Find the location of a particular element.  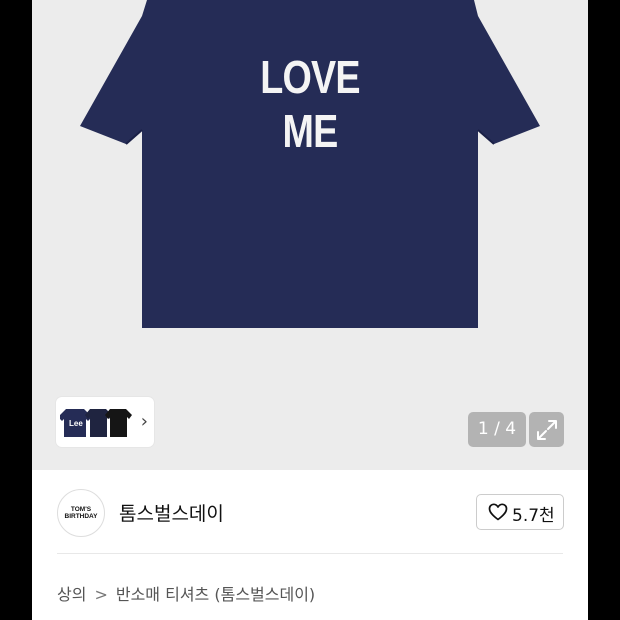

seller-avatar: TOM'S BIRTHDAY is located at coordinates (81, 513).